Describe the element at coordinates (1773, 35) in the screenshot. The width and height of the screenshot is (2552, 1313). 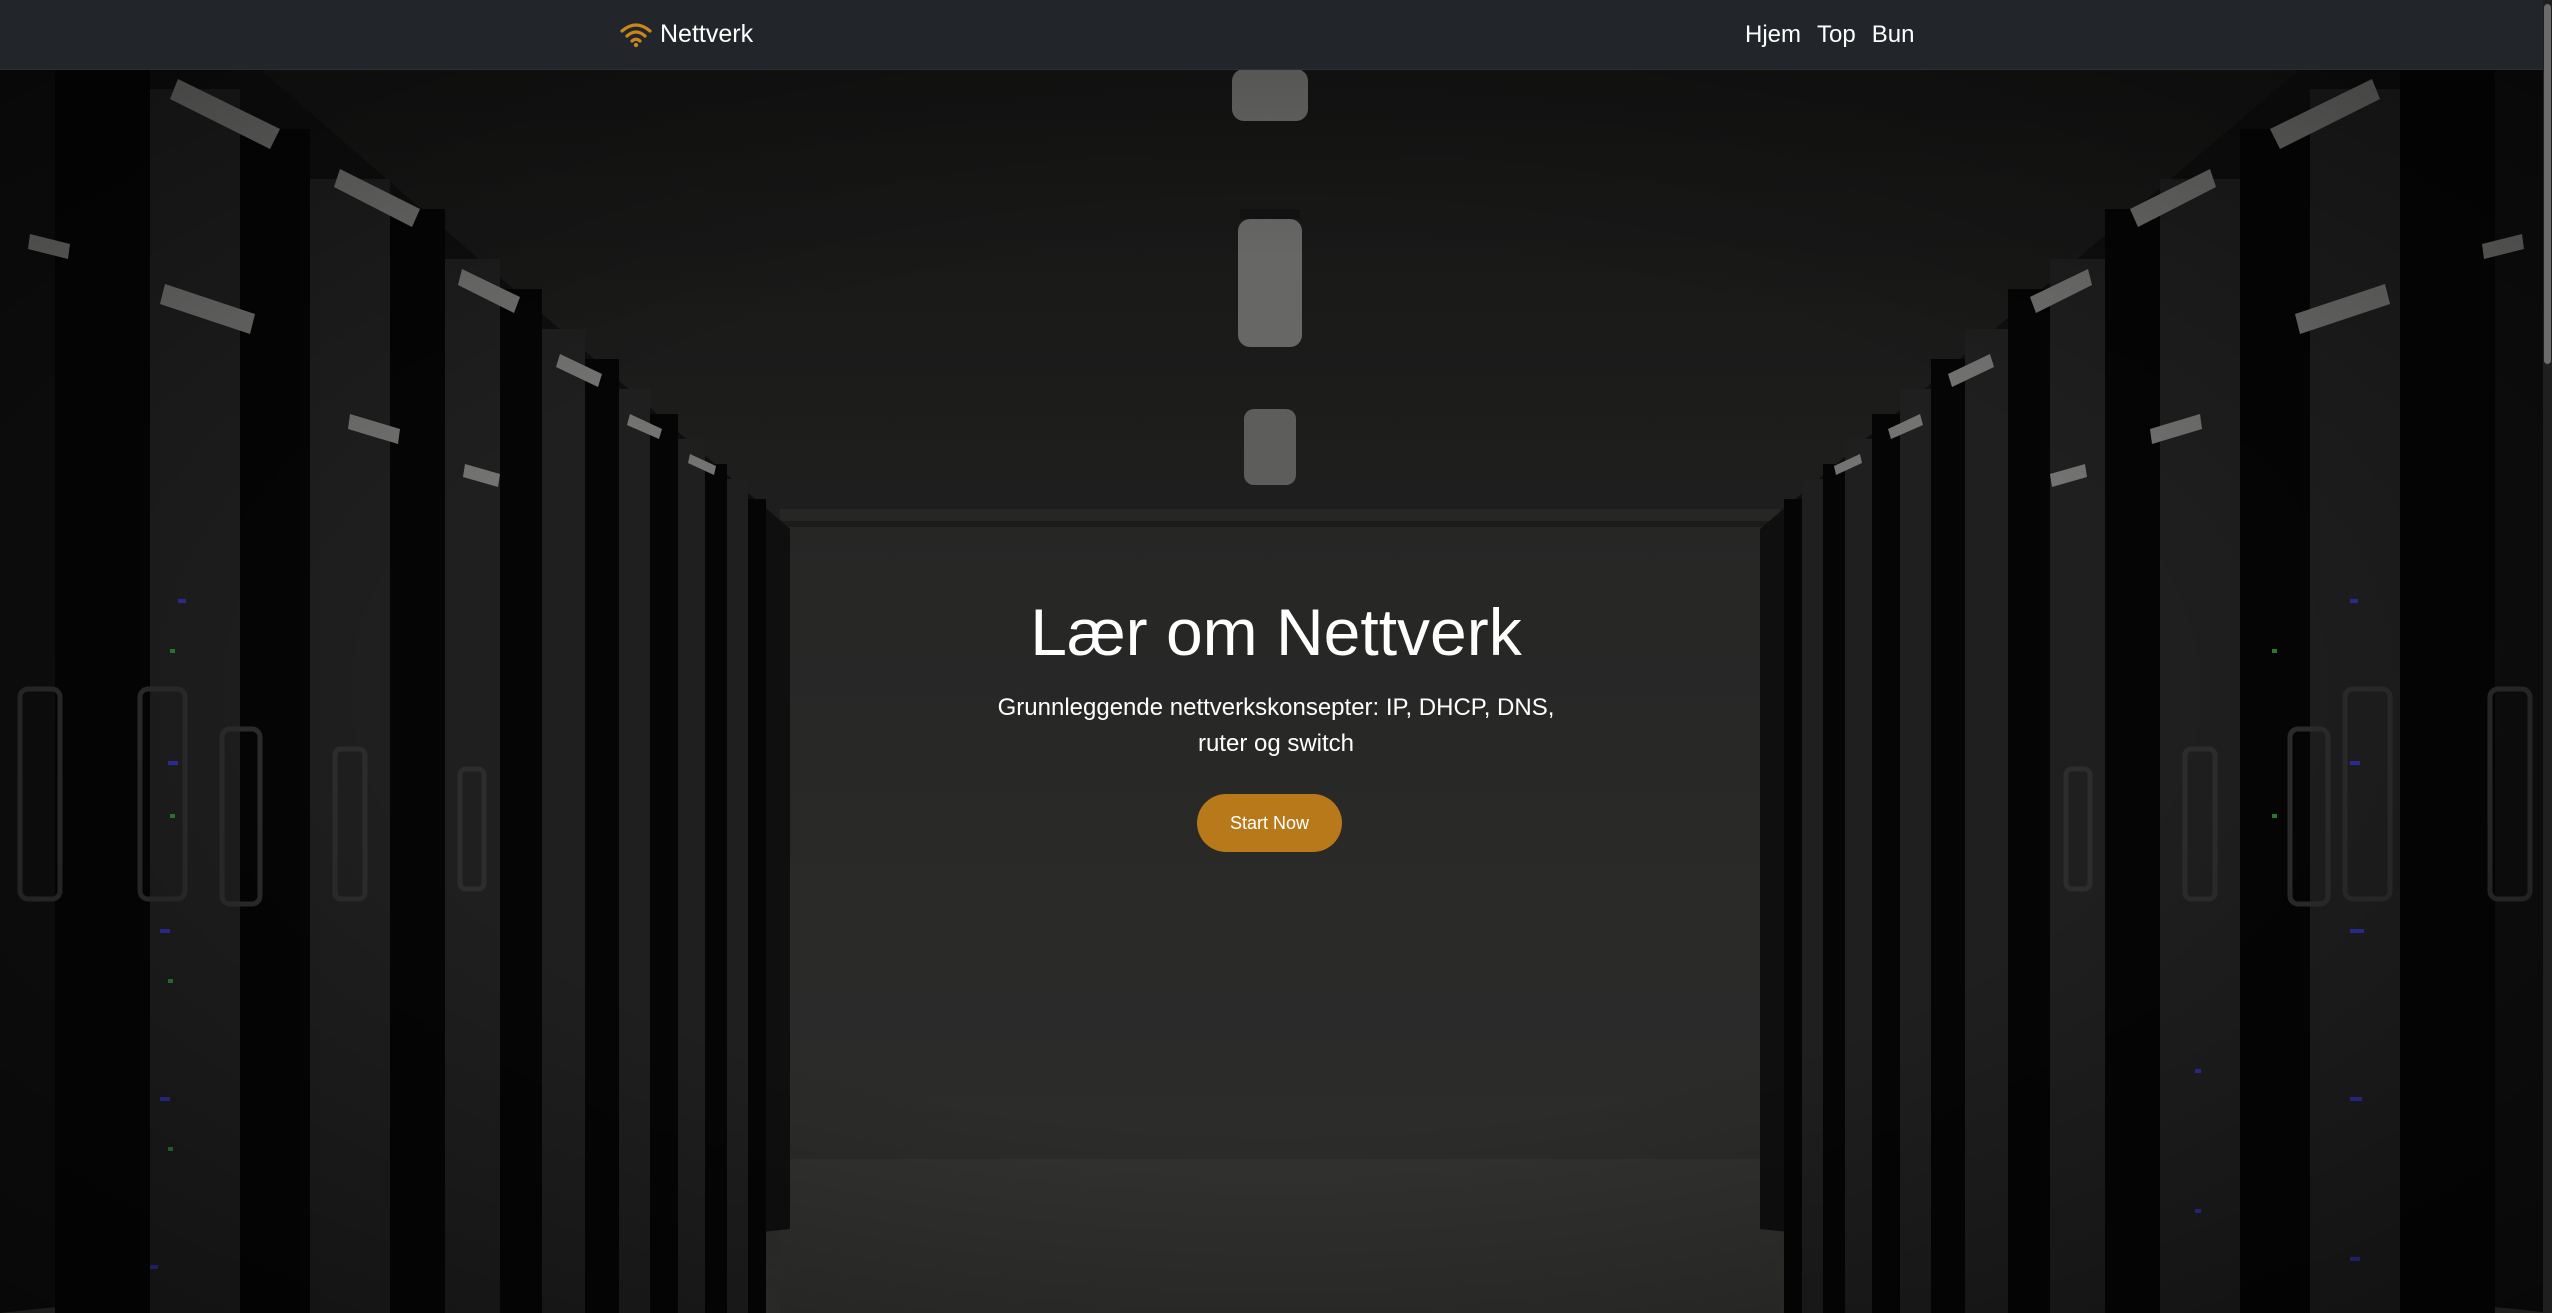
I see `nav-link-hjem: Hjem` at that location.